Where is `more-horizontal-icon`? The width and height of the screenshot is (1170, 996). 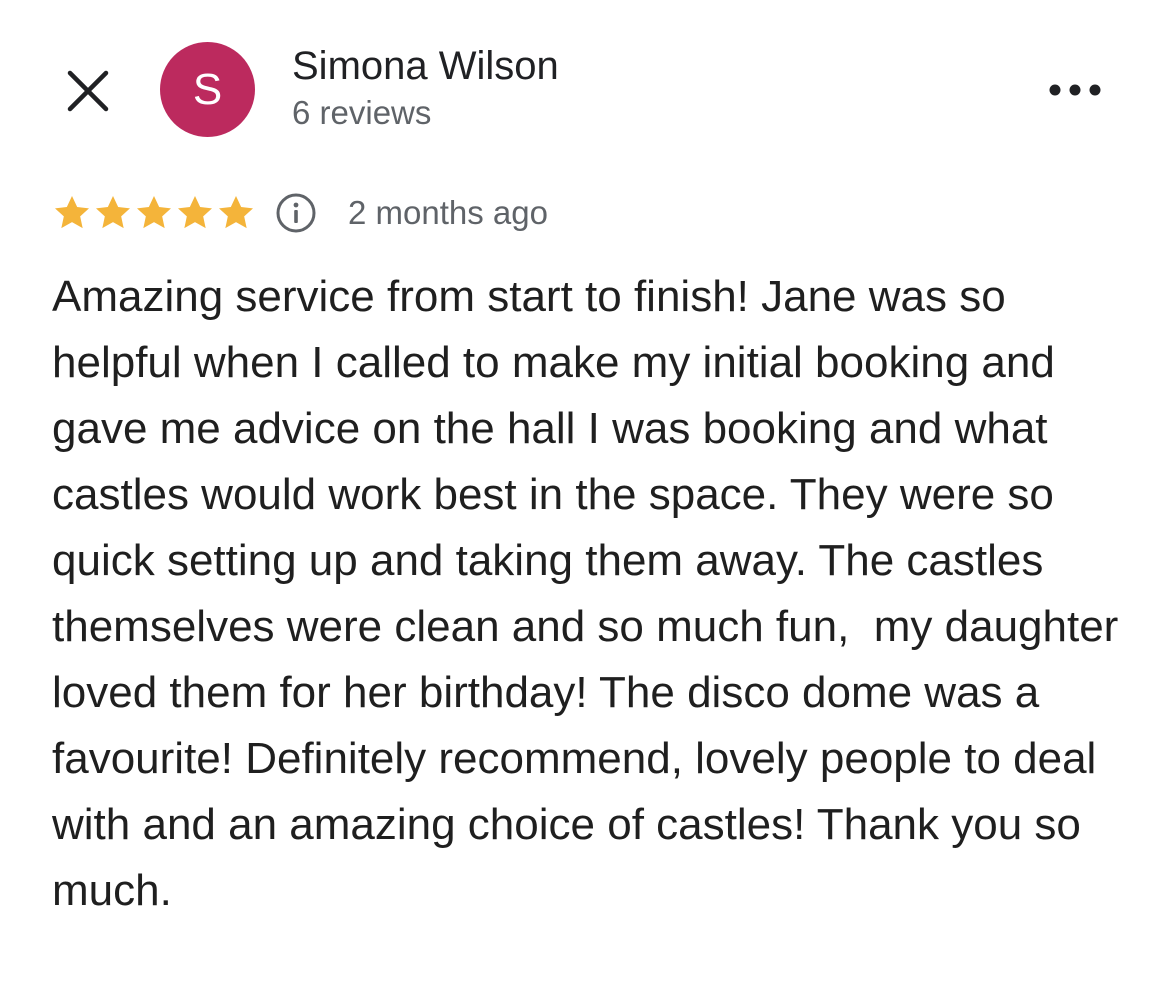
more-horizontal-icon is located at coordinates (1075, 90).